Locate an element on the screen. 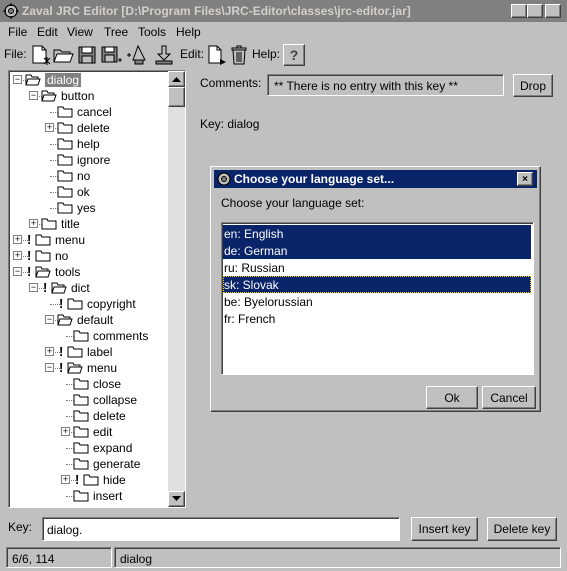 The image size is (567, 571). comments-field: ** There is no entry with this key ** is located at coordinates (385, 85).